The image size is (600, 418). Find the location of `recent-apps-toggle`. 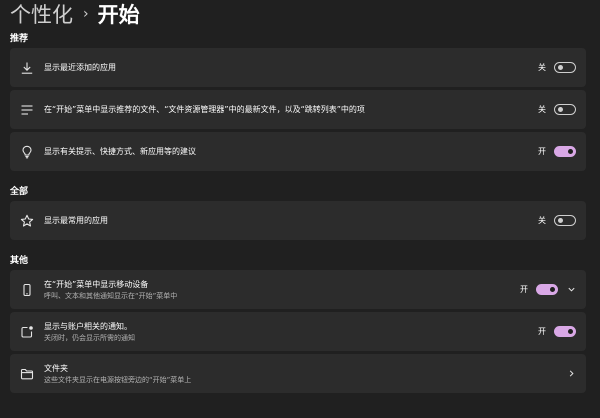

recent-apps-toggle is located at coordinates (565, 67).